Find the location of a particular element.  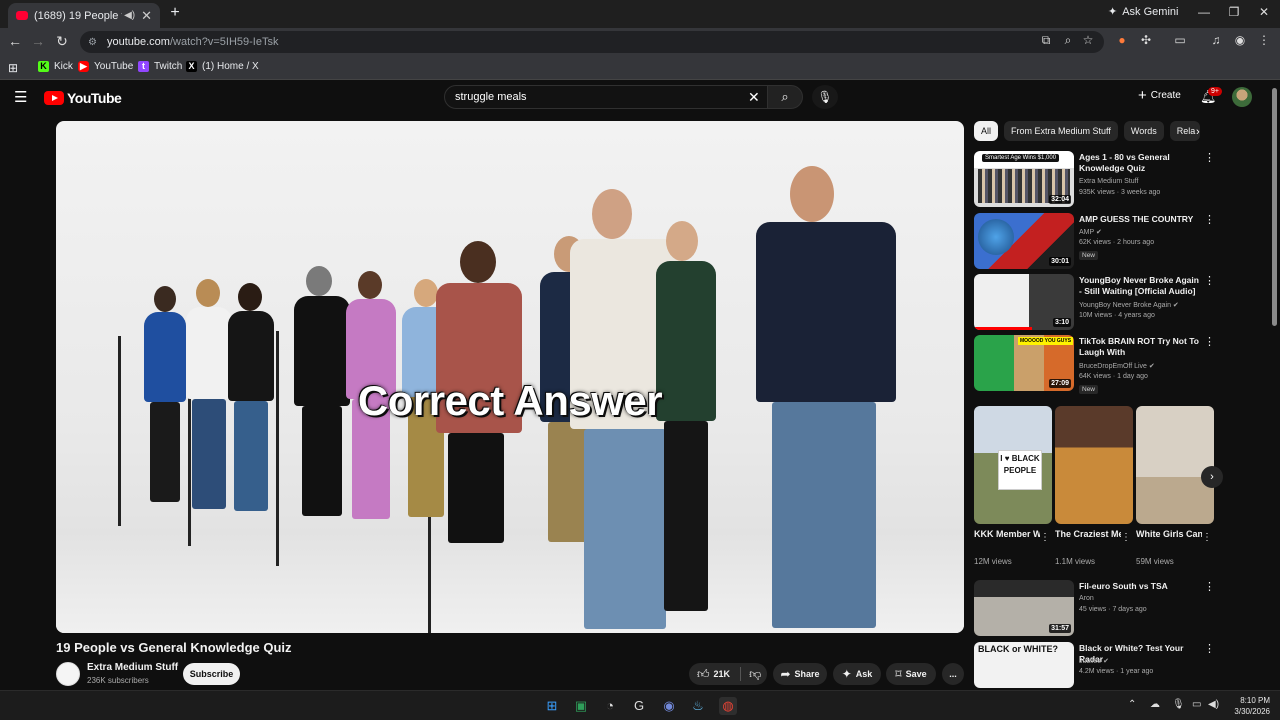

excel-app-icon: ▣ is located at coordinates (581, 706).